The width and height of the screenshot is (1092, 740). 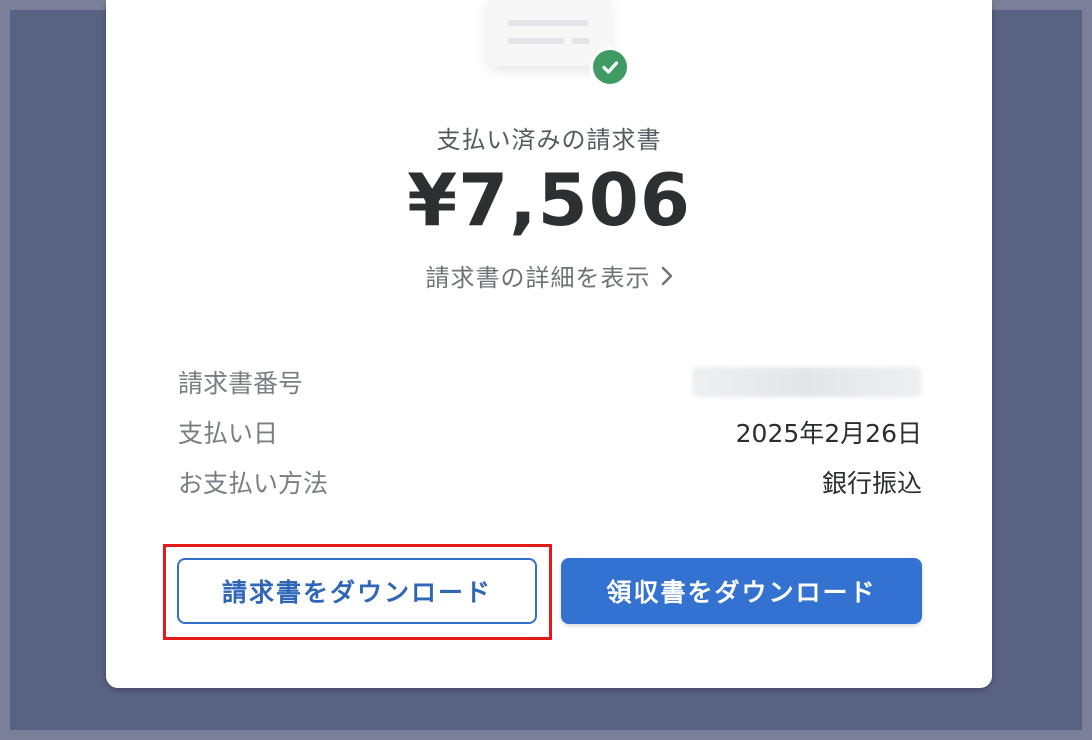 I want to click on chevron-right-icon, so click(x=666, y=275).